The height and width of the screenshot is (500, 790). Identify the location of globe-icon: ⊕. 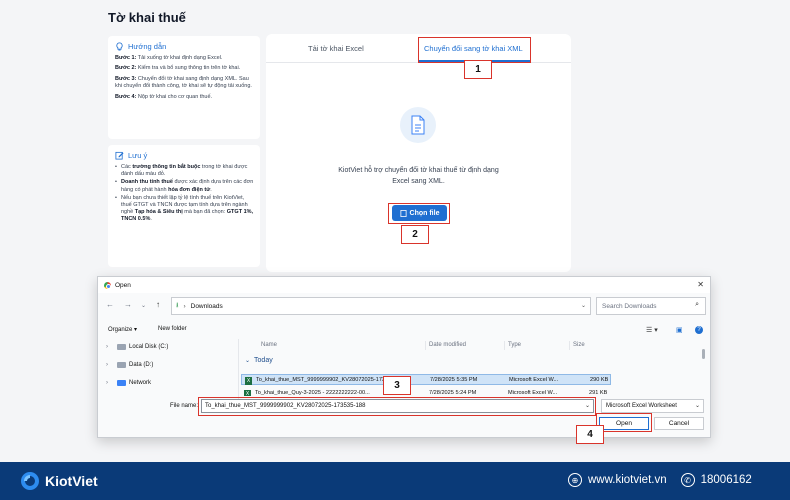
(575, 480).